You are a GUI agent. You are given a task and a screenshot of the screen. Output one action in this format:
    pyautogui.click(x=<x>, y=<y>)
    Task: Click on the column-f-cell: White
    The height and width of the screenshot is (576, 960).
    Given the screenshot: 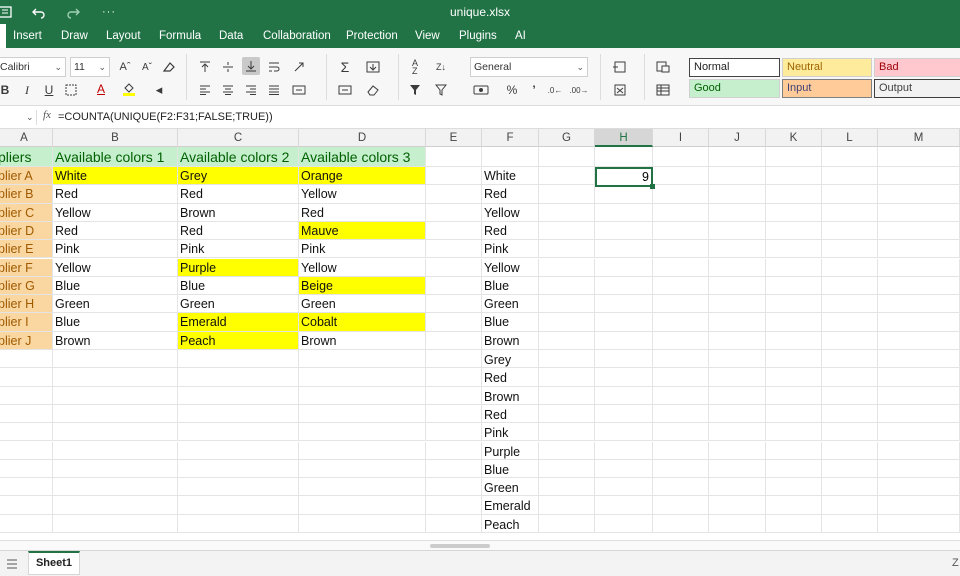 What is the action you would take?
    pyautogui.click(x=500, y=176)
    